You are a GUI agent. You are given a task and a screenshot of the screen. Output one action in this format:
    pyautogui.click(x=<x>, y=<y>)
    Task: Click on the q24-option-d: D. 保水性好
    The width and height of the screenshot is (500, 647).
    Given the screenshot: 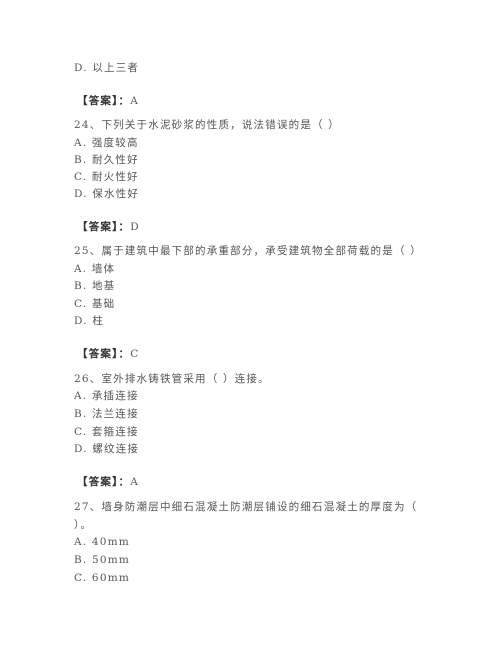 What is the action you would take?
    pyautogui.click(x=107, y=194)
    